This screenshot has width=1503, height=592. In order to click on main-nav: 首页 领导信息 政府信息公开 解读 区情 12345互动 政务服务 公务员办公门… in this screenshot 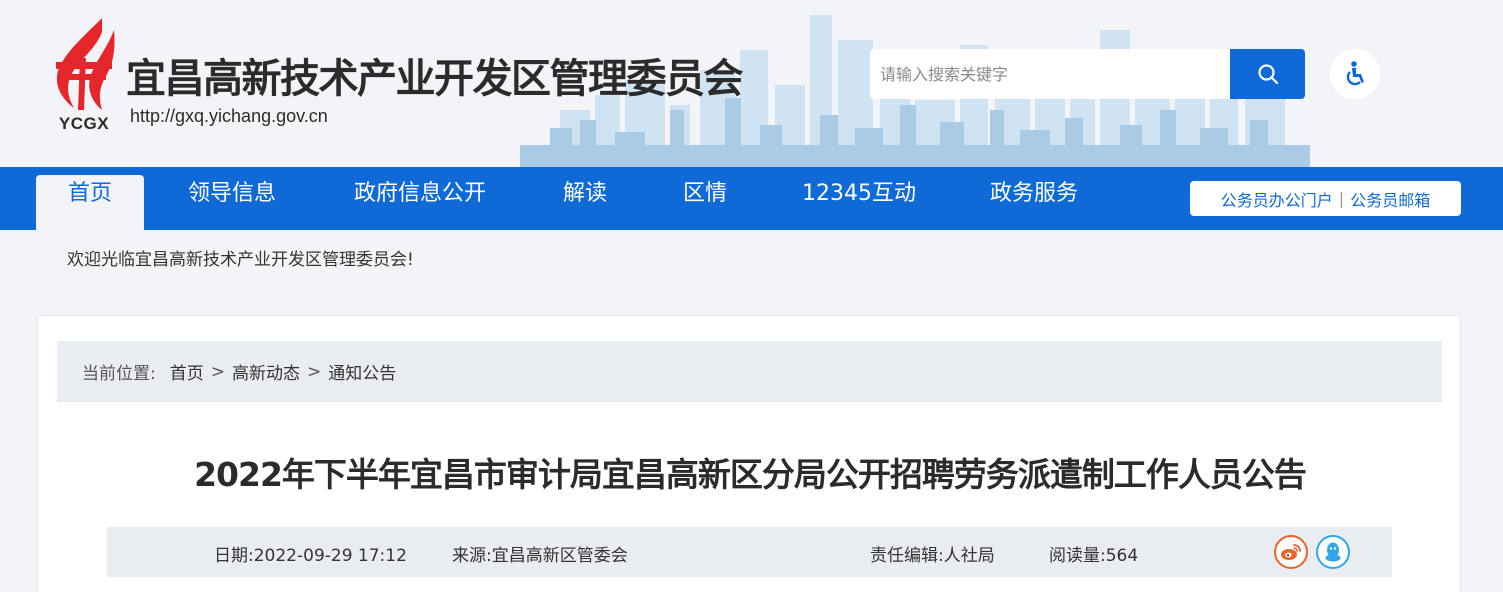, I will do `click(751, 198)`.